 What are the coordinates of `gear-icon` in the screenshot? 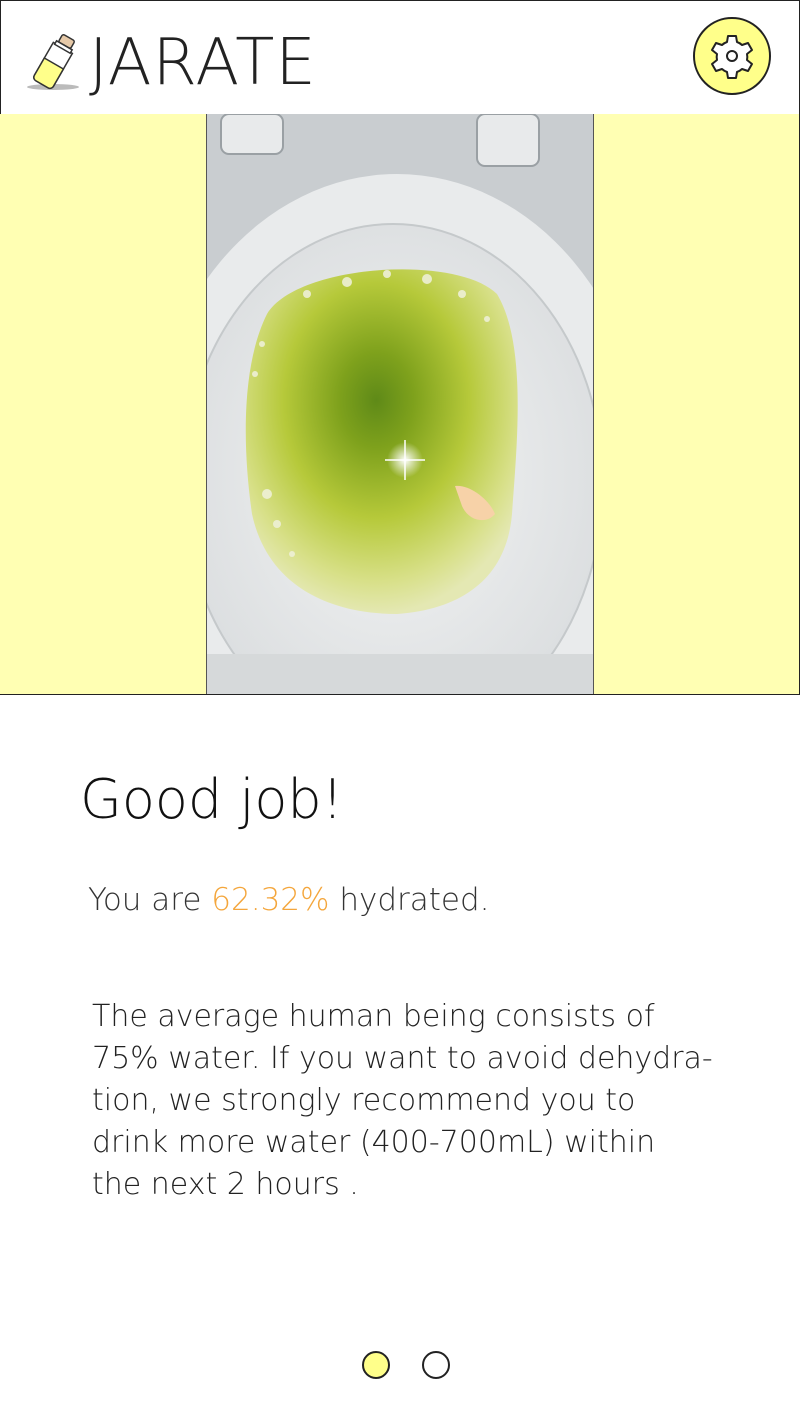 It's located at (732, 57).